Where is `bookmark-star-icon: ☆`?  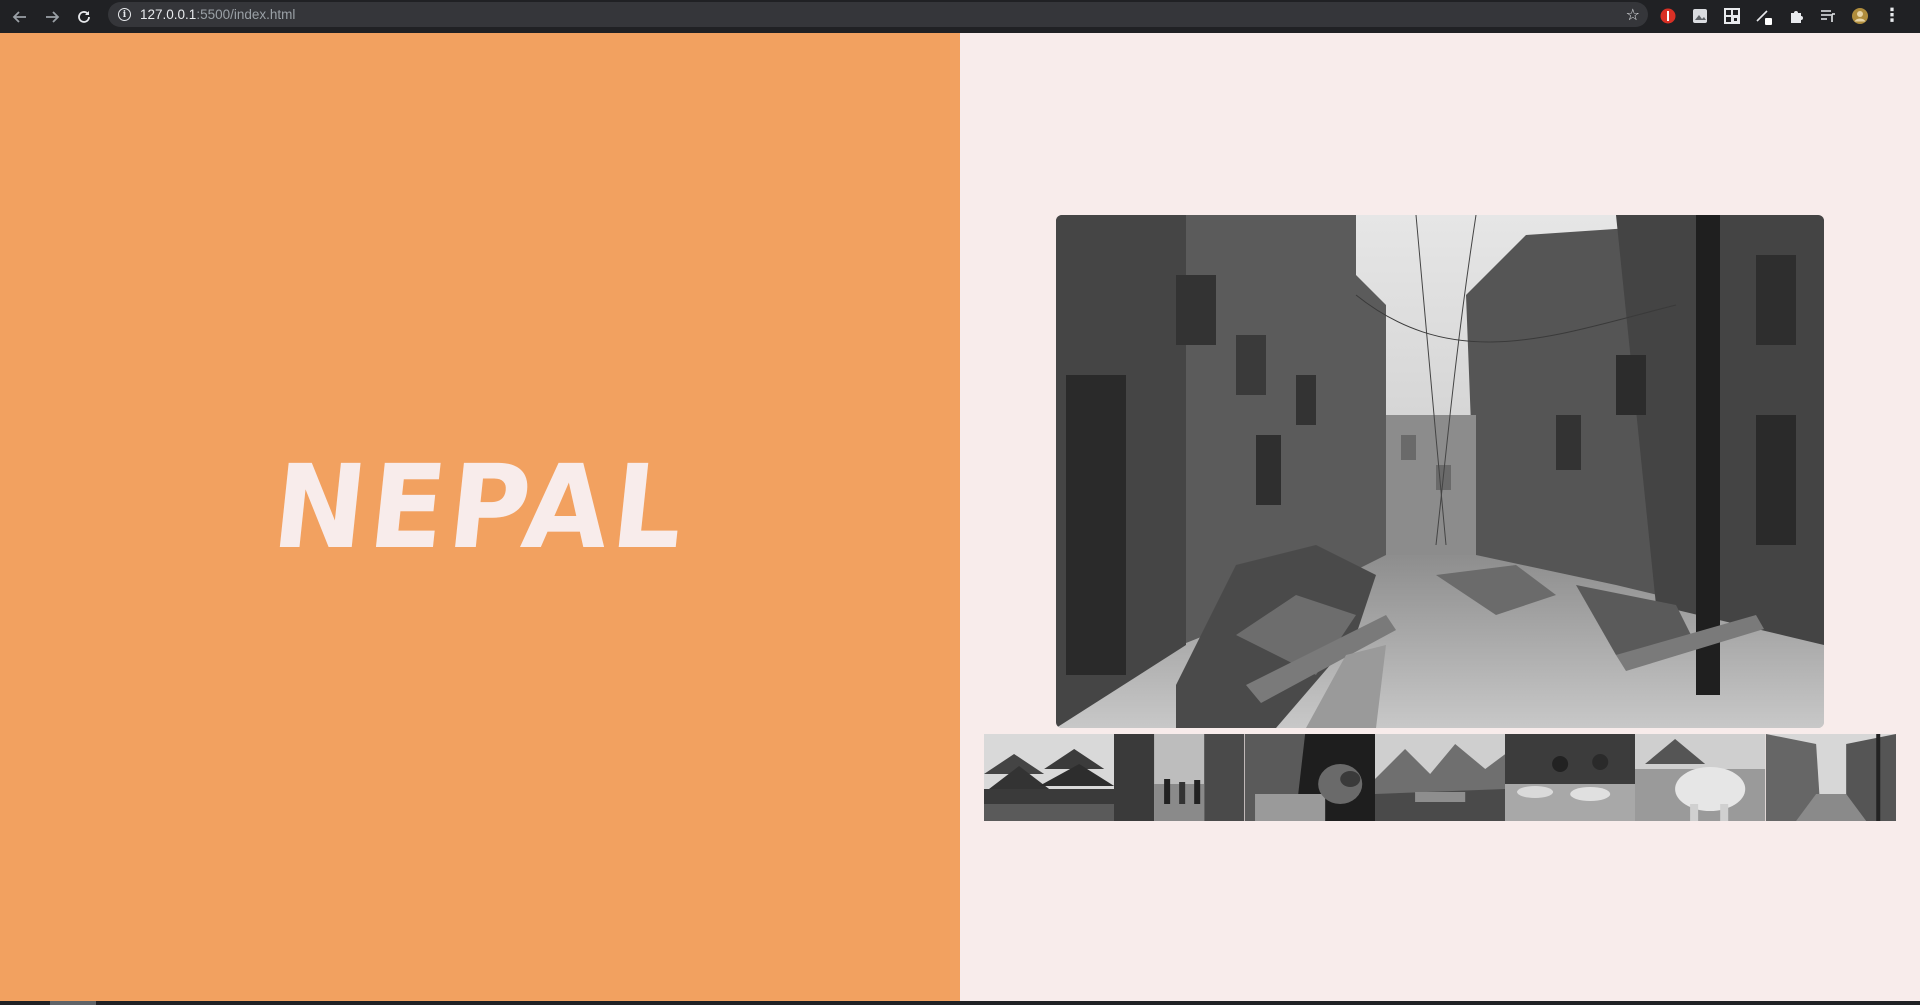
bookmark-star-icon: ☆ is located at coordinates (1633, 14).